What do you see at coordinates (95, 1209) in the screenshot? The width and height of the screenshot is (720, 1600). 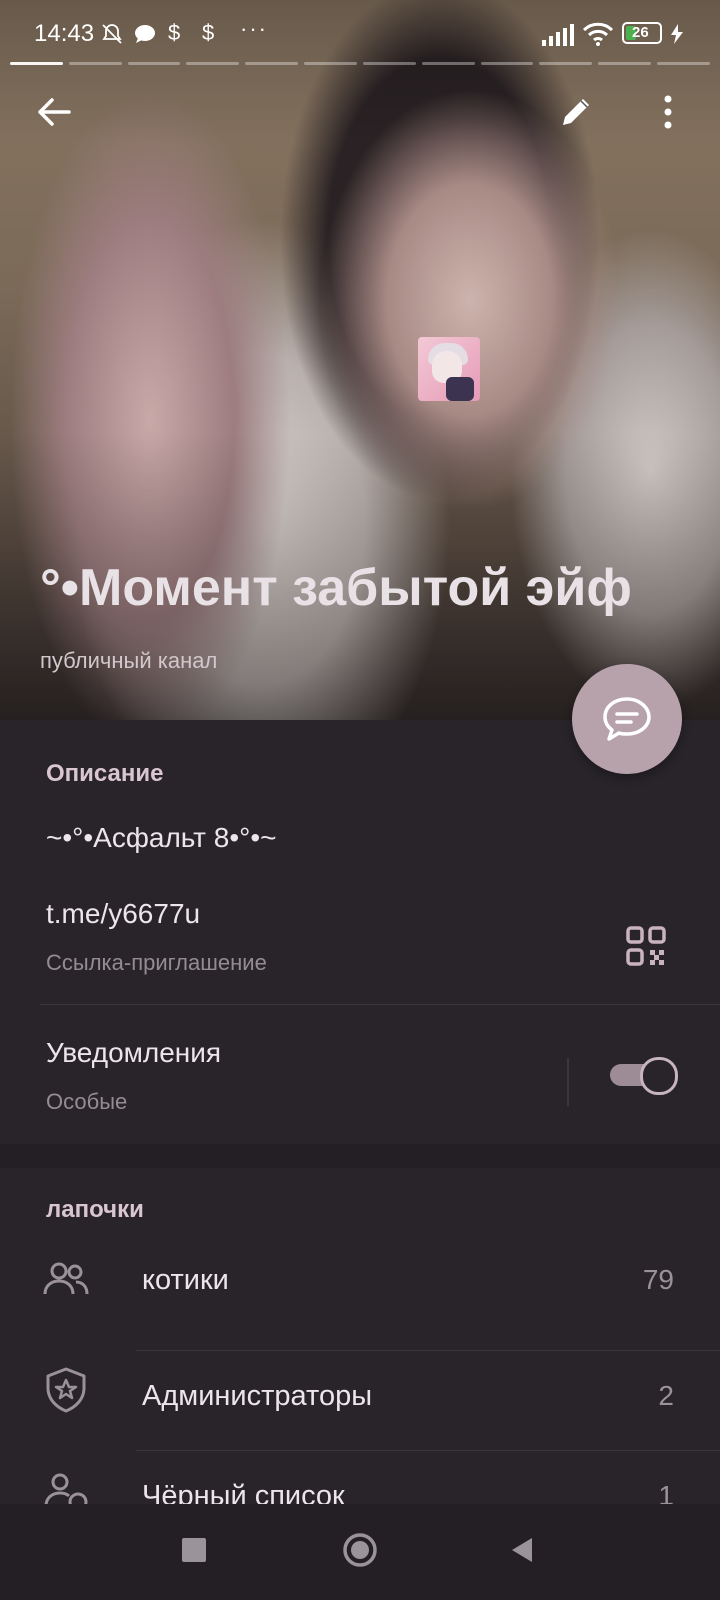 I see `members-section-title: лапочки` at bounding box center [95, 1209].